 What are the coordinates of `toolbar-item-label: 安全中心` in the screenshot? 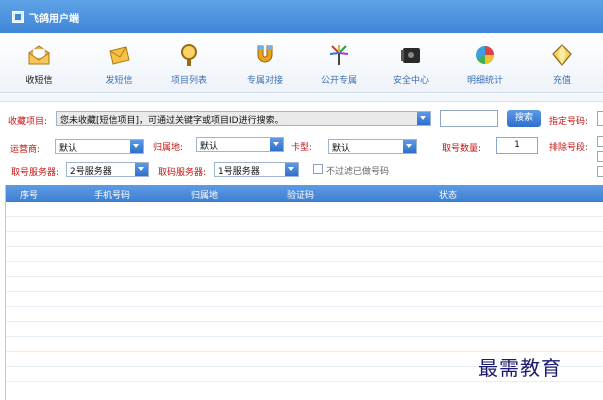 It's located at (410, 81).